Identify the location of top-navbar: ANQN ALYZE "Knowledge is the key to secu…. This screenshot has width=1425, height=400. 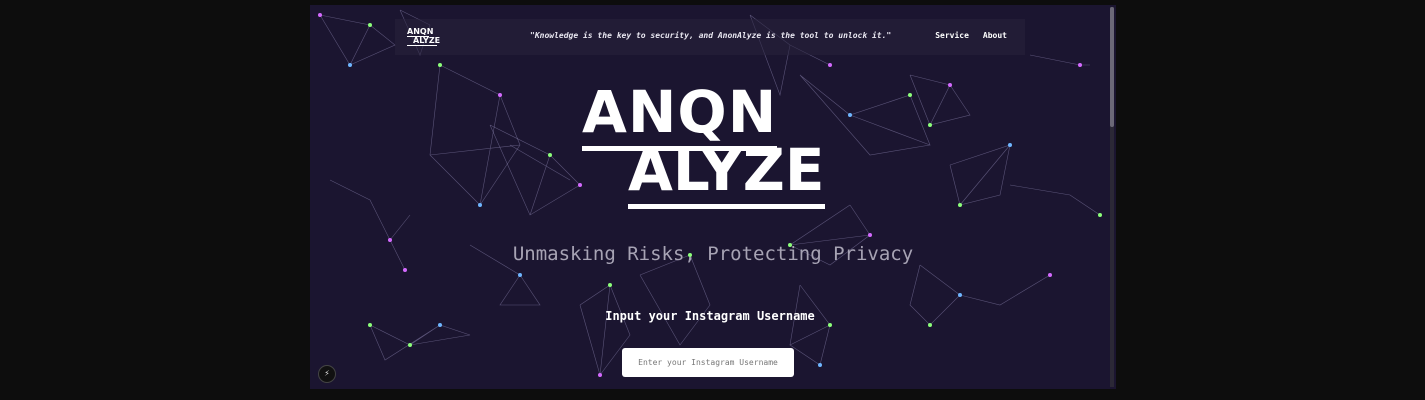
(710, 37).